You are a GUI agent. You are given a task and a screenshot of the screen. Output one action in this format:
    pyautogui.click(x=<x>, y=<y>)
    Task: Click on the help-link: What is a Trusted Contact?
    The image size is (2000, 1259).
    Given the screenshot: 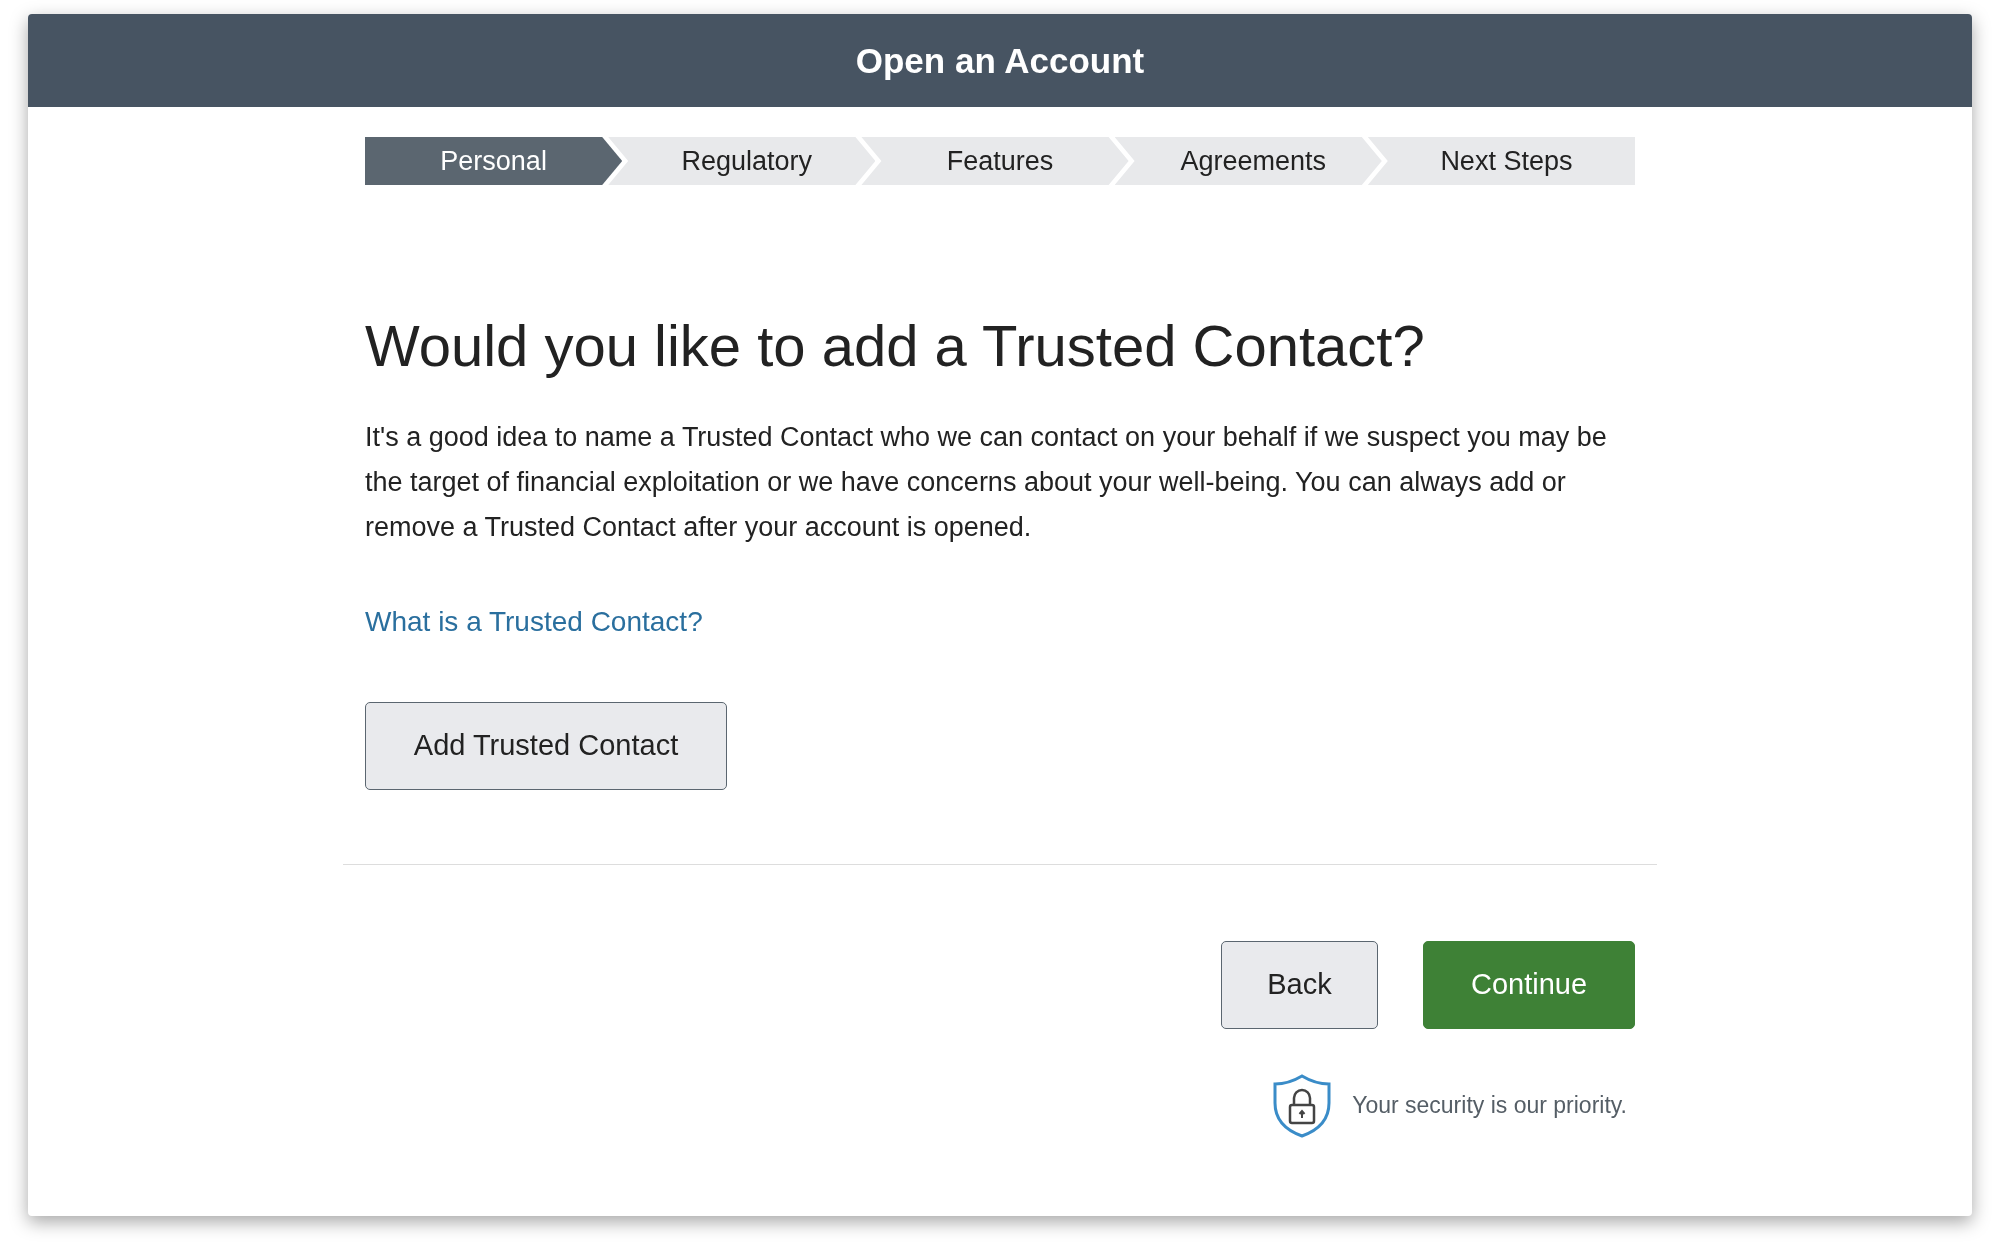 What is the action you would take?
    pyautogui.click(x=534, y=621)
    